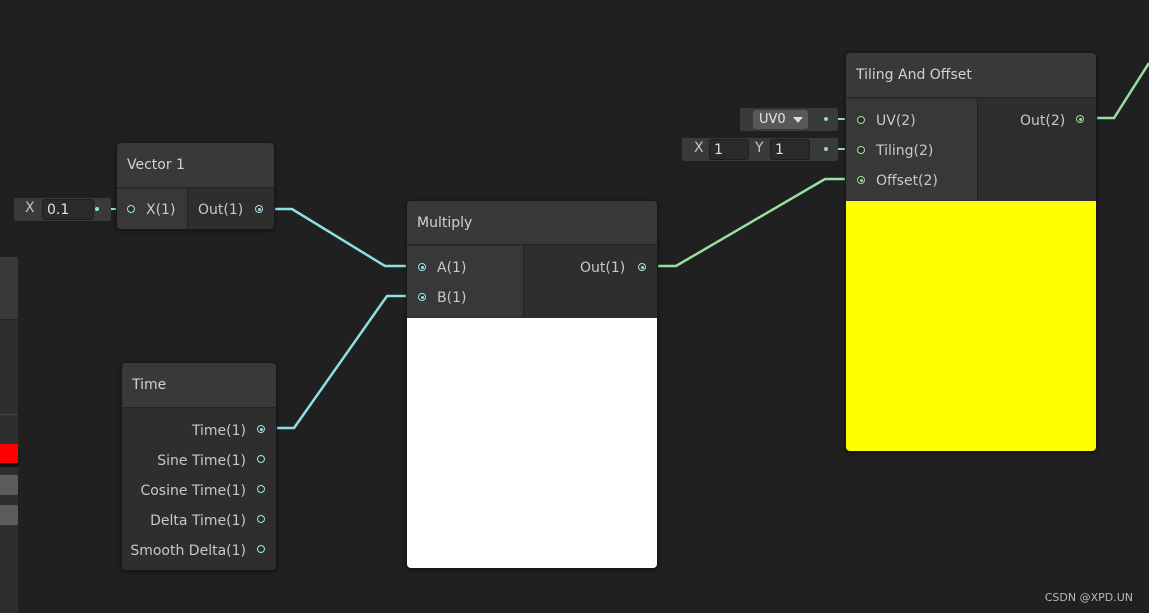 This screenshot has width=1149, height=613. Describe the element at coordinates (68, 209) in the screenshot. I see `vector1-x-input: 0.1` at that location.